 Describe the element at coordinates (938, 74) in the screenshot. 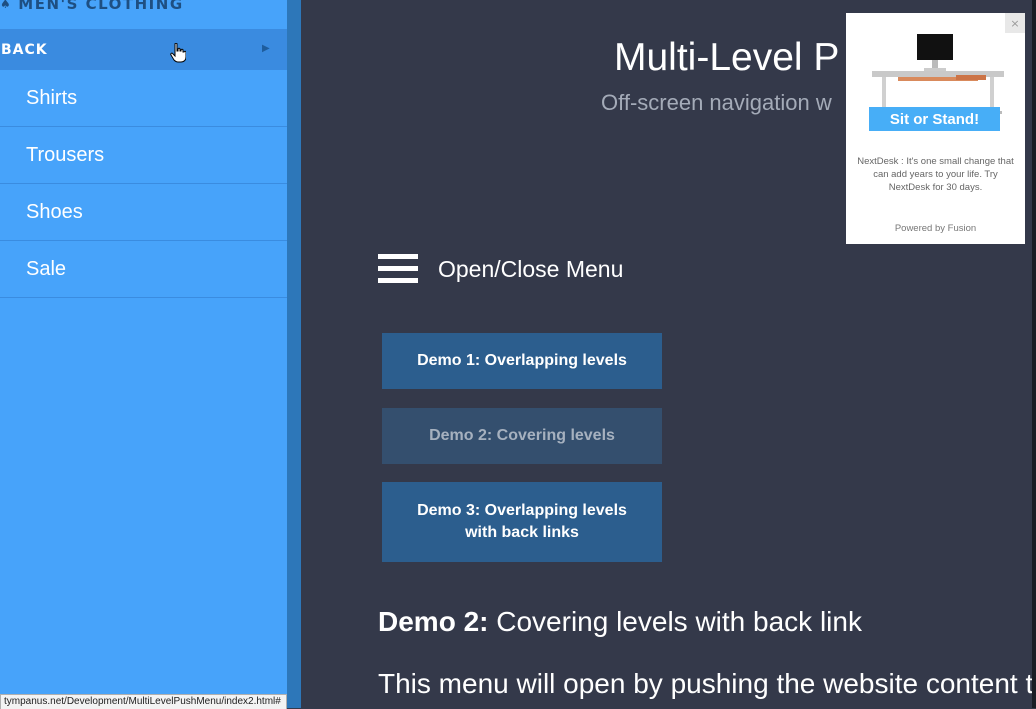

I see `standing-desk-image` at that location.